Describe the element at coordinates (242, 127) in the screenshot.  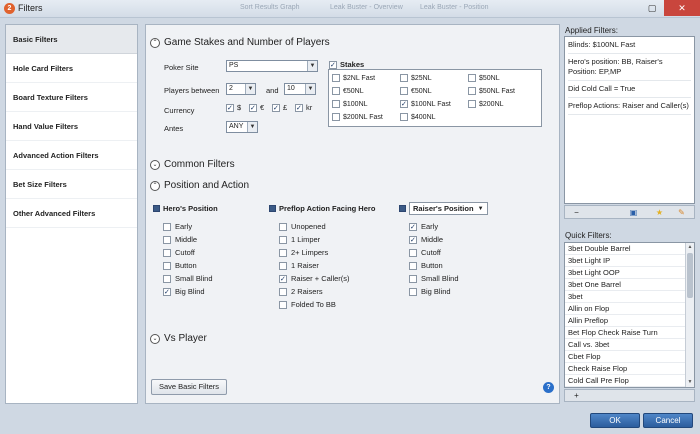
I see `antes-select: ANY ▼` at that location.